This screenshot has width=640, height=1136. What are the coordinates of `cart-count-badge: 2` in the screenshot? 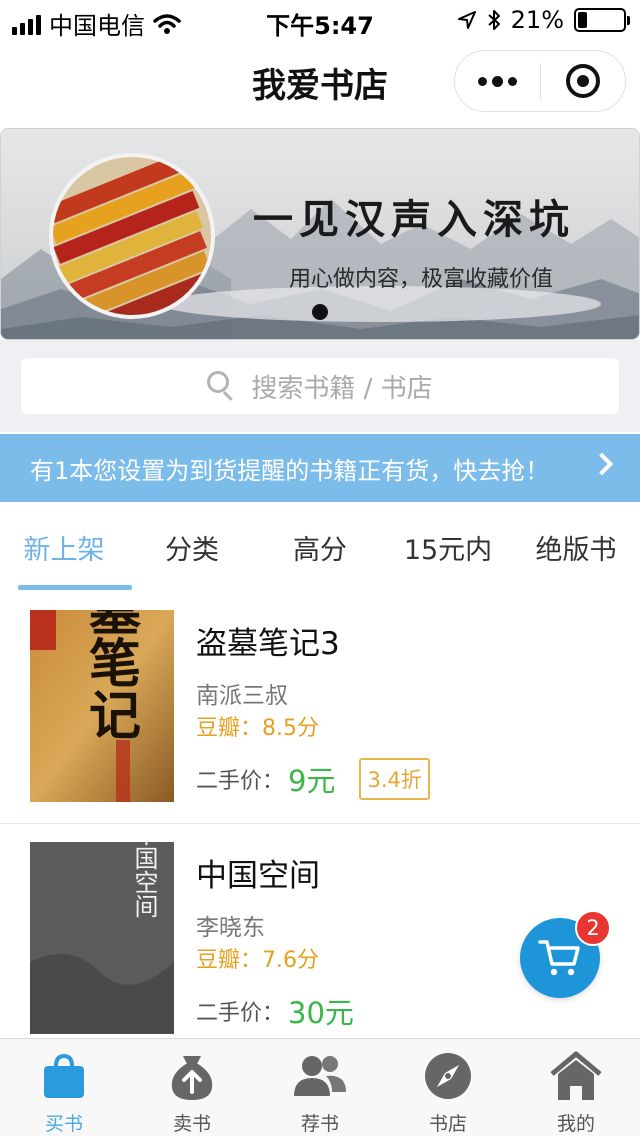 It's located at (593, 928).